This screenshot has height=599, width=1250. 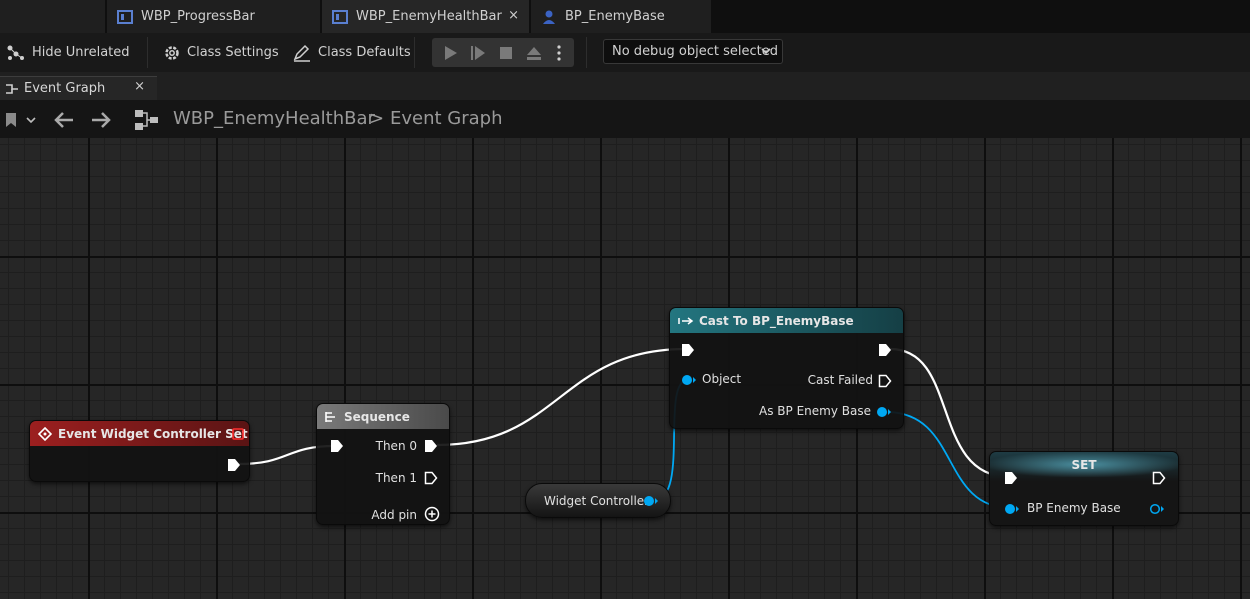 I want to click on node-header: Cast To BP_EnemyBase, so click(x=786, y=320).